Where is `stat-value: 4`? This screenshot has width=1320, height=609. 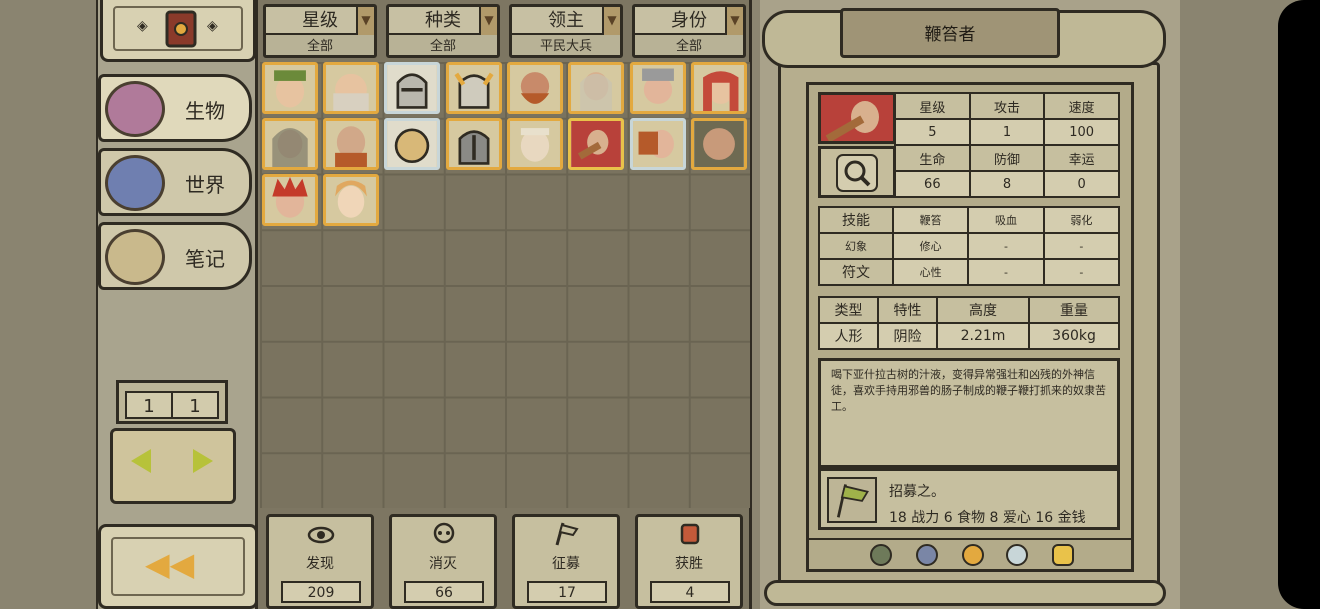 stat-value: 4 is located at coordinates (690, 592).